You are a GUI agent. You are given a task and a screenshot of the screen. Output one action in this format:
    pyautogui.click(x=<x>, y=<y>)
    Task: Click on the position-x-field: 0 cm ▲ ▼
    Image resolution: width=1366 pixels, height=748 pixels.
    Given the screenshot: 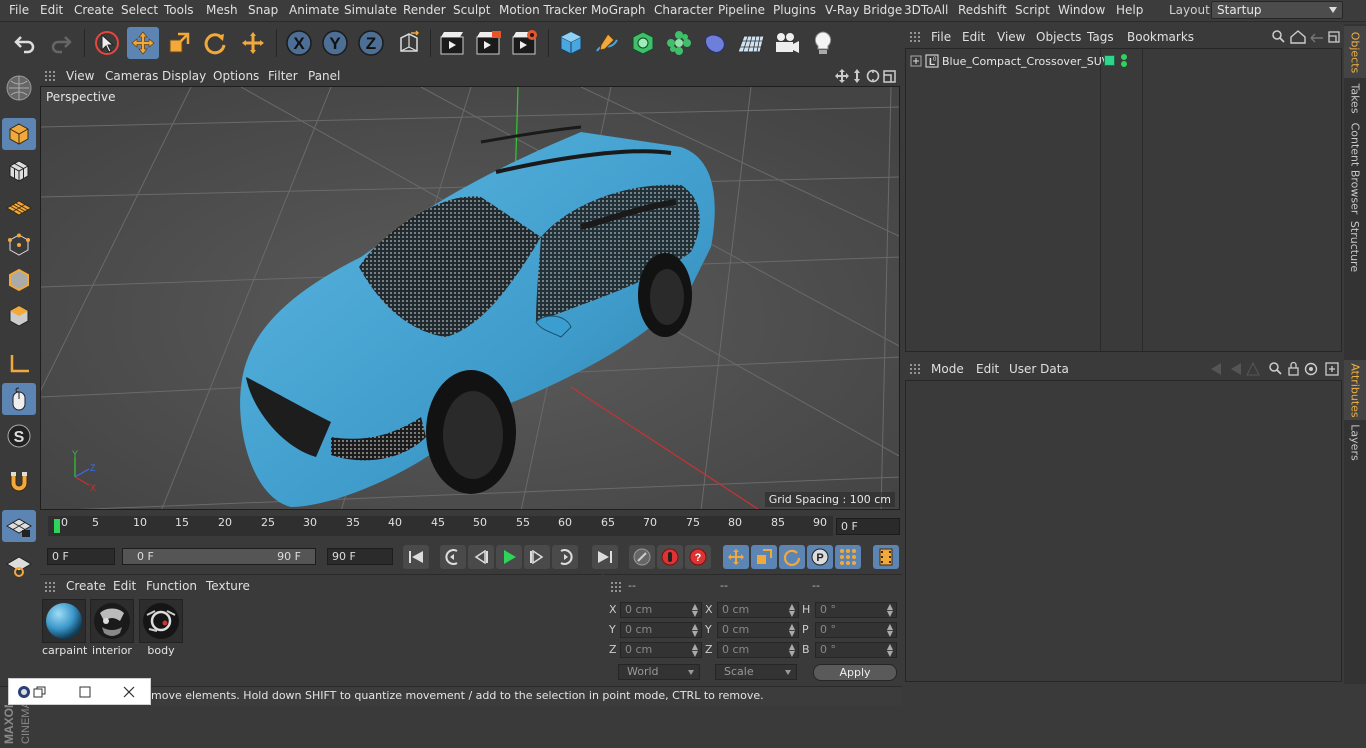 What is the action you would take?
    pyautogui.click(x=661, y=610)
    